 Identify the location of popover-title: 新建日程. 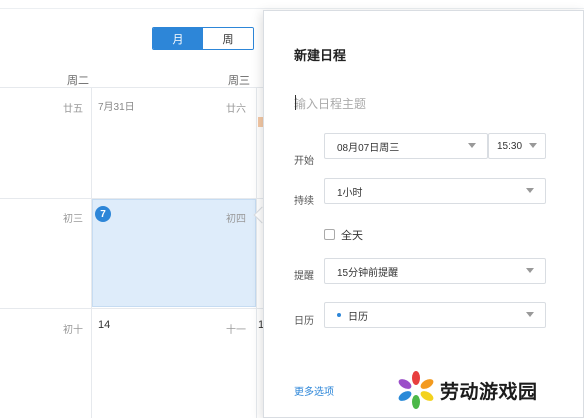
(320, 55).